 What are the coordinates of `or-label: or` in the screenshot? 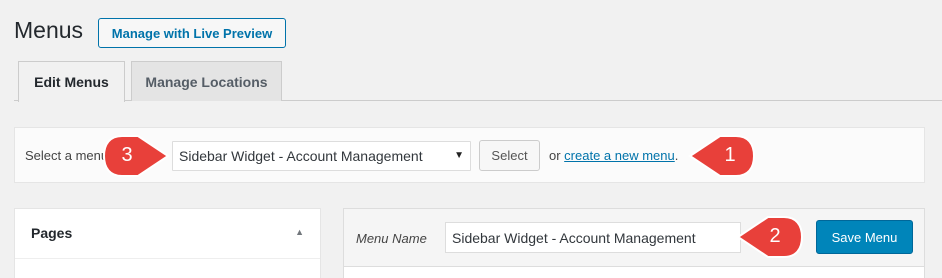 It's located at (557, 155).